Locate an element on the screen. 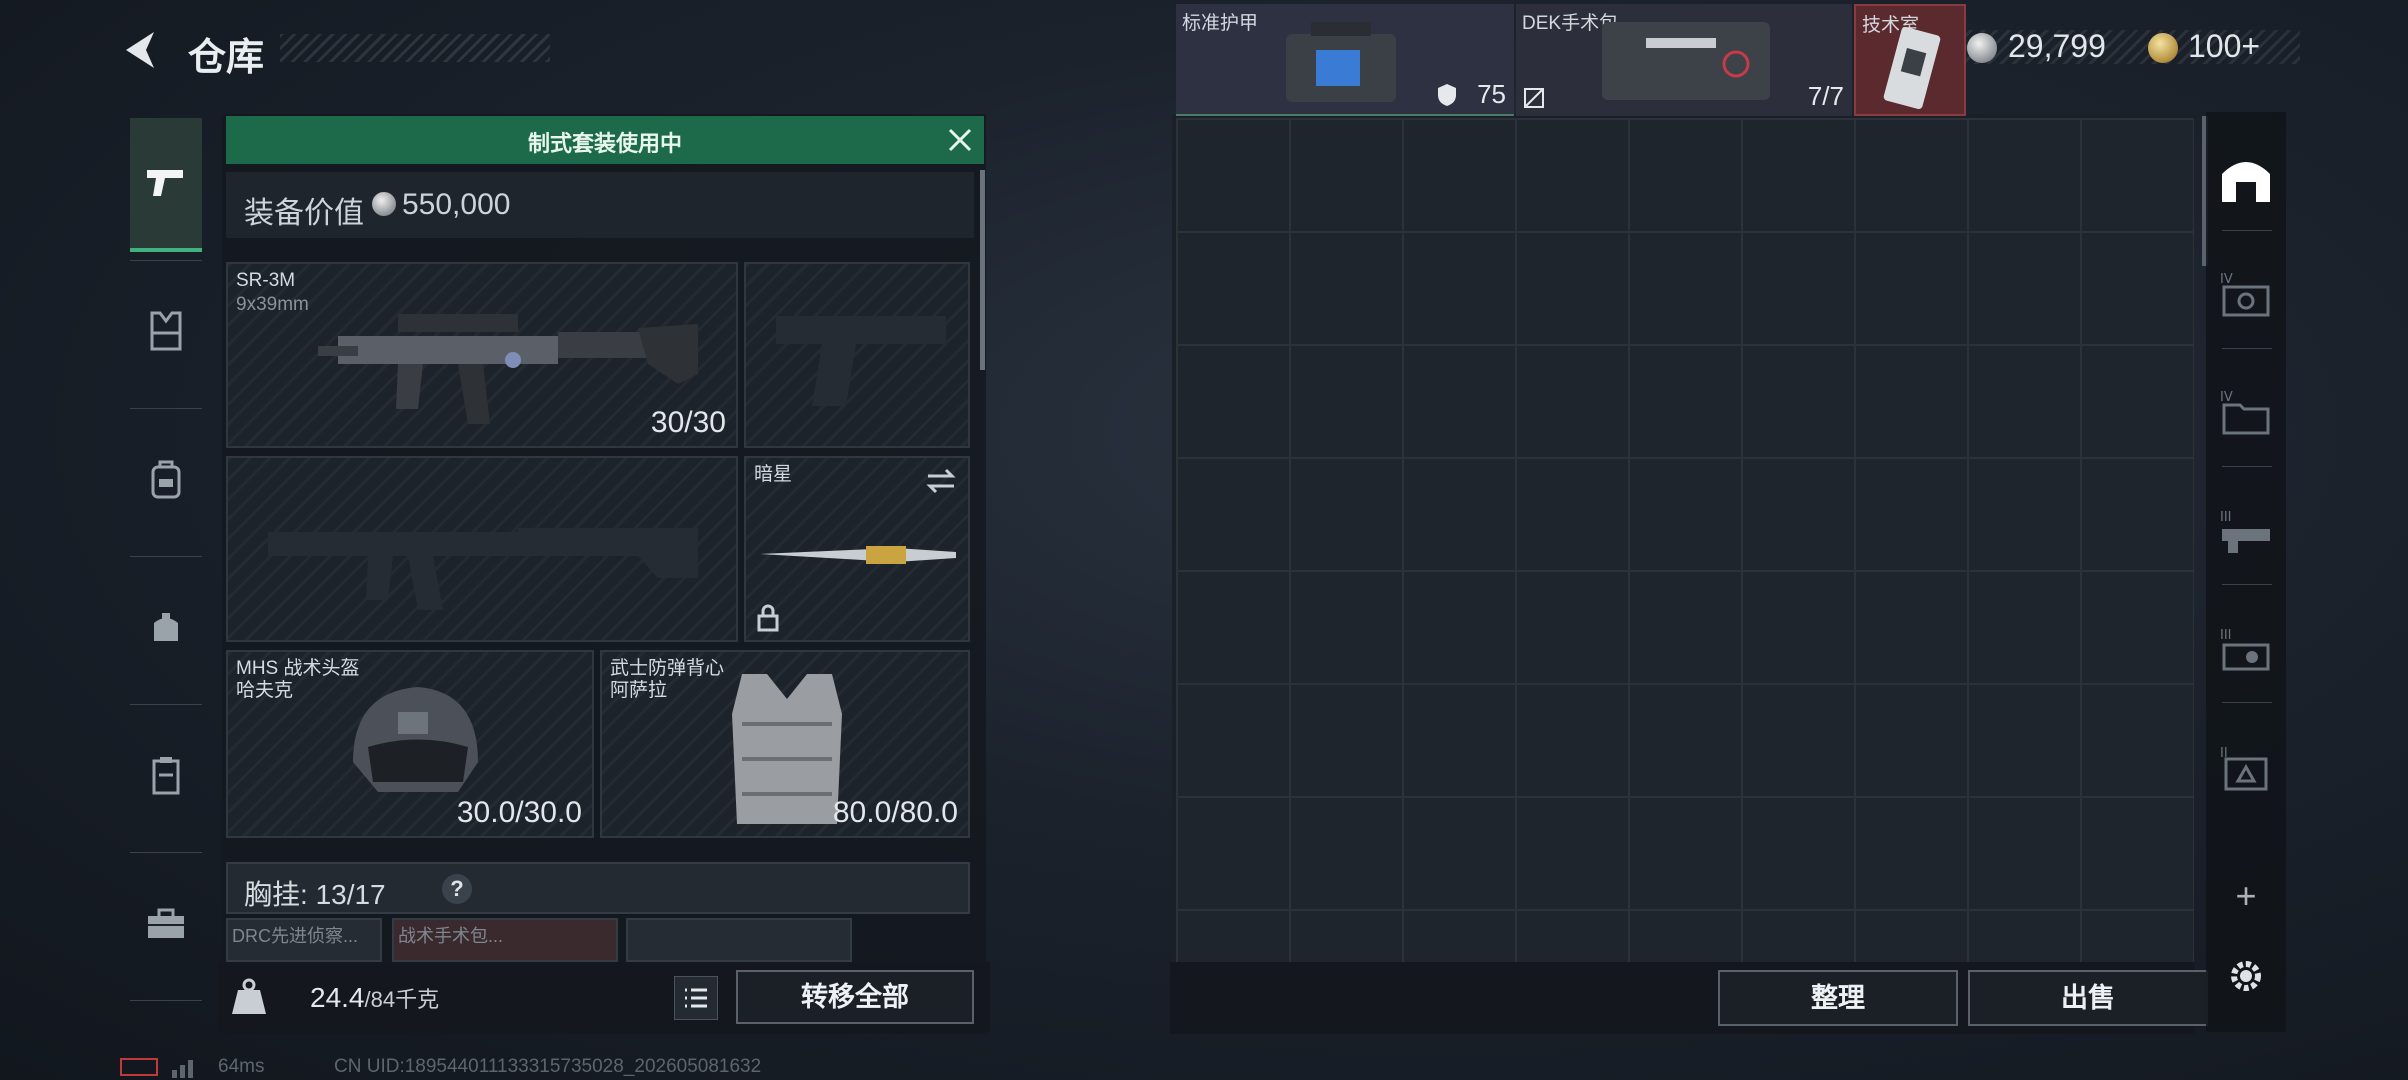 The height and width of the screenshot is (1080, 2408). armor-kit-image is located at coordinates (1341, 62).